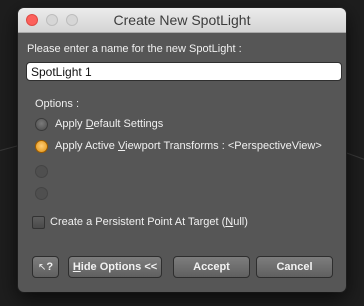 This screenshot has width=364, height=306. I want to click on window-title: Create New SpotLight, so click(182, 20).